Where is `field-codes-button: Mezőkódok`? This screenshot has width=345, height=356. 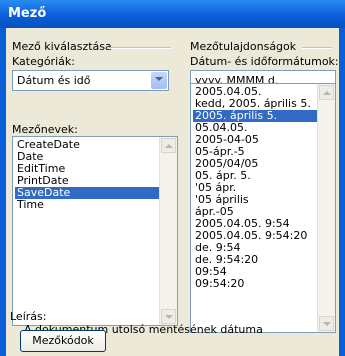
field-codes-button: Mezőkódok is located at coordinates (63, 341).